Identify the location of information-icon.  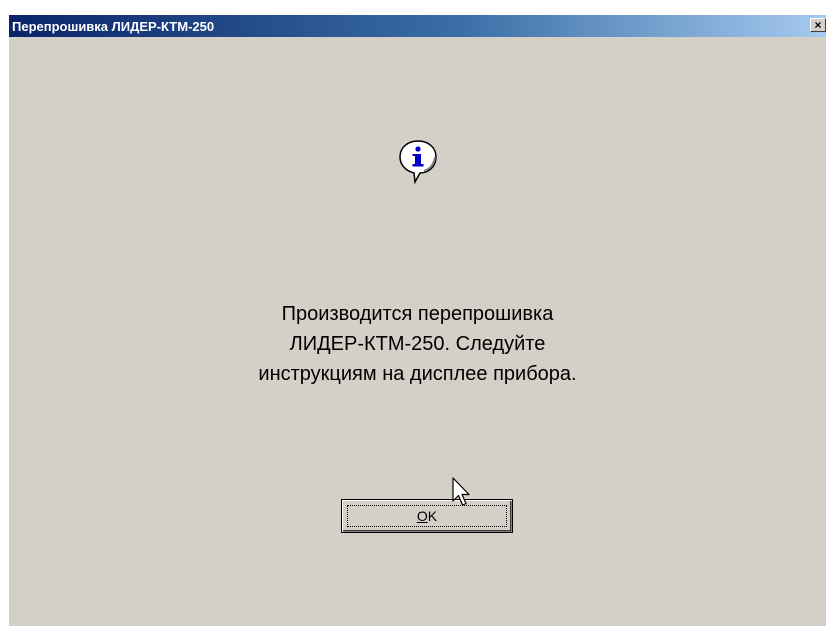
(418, 162).